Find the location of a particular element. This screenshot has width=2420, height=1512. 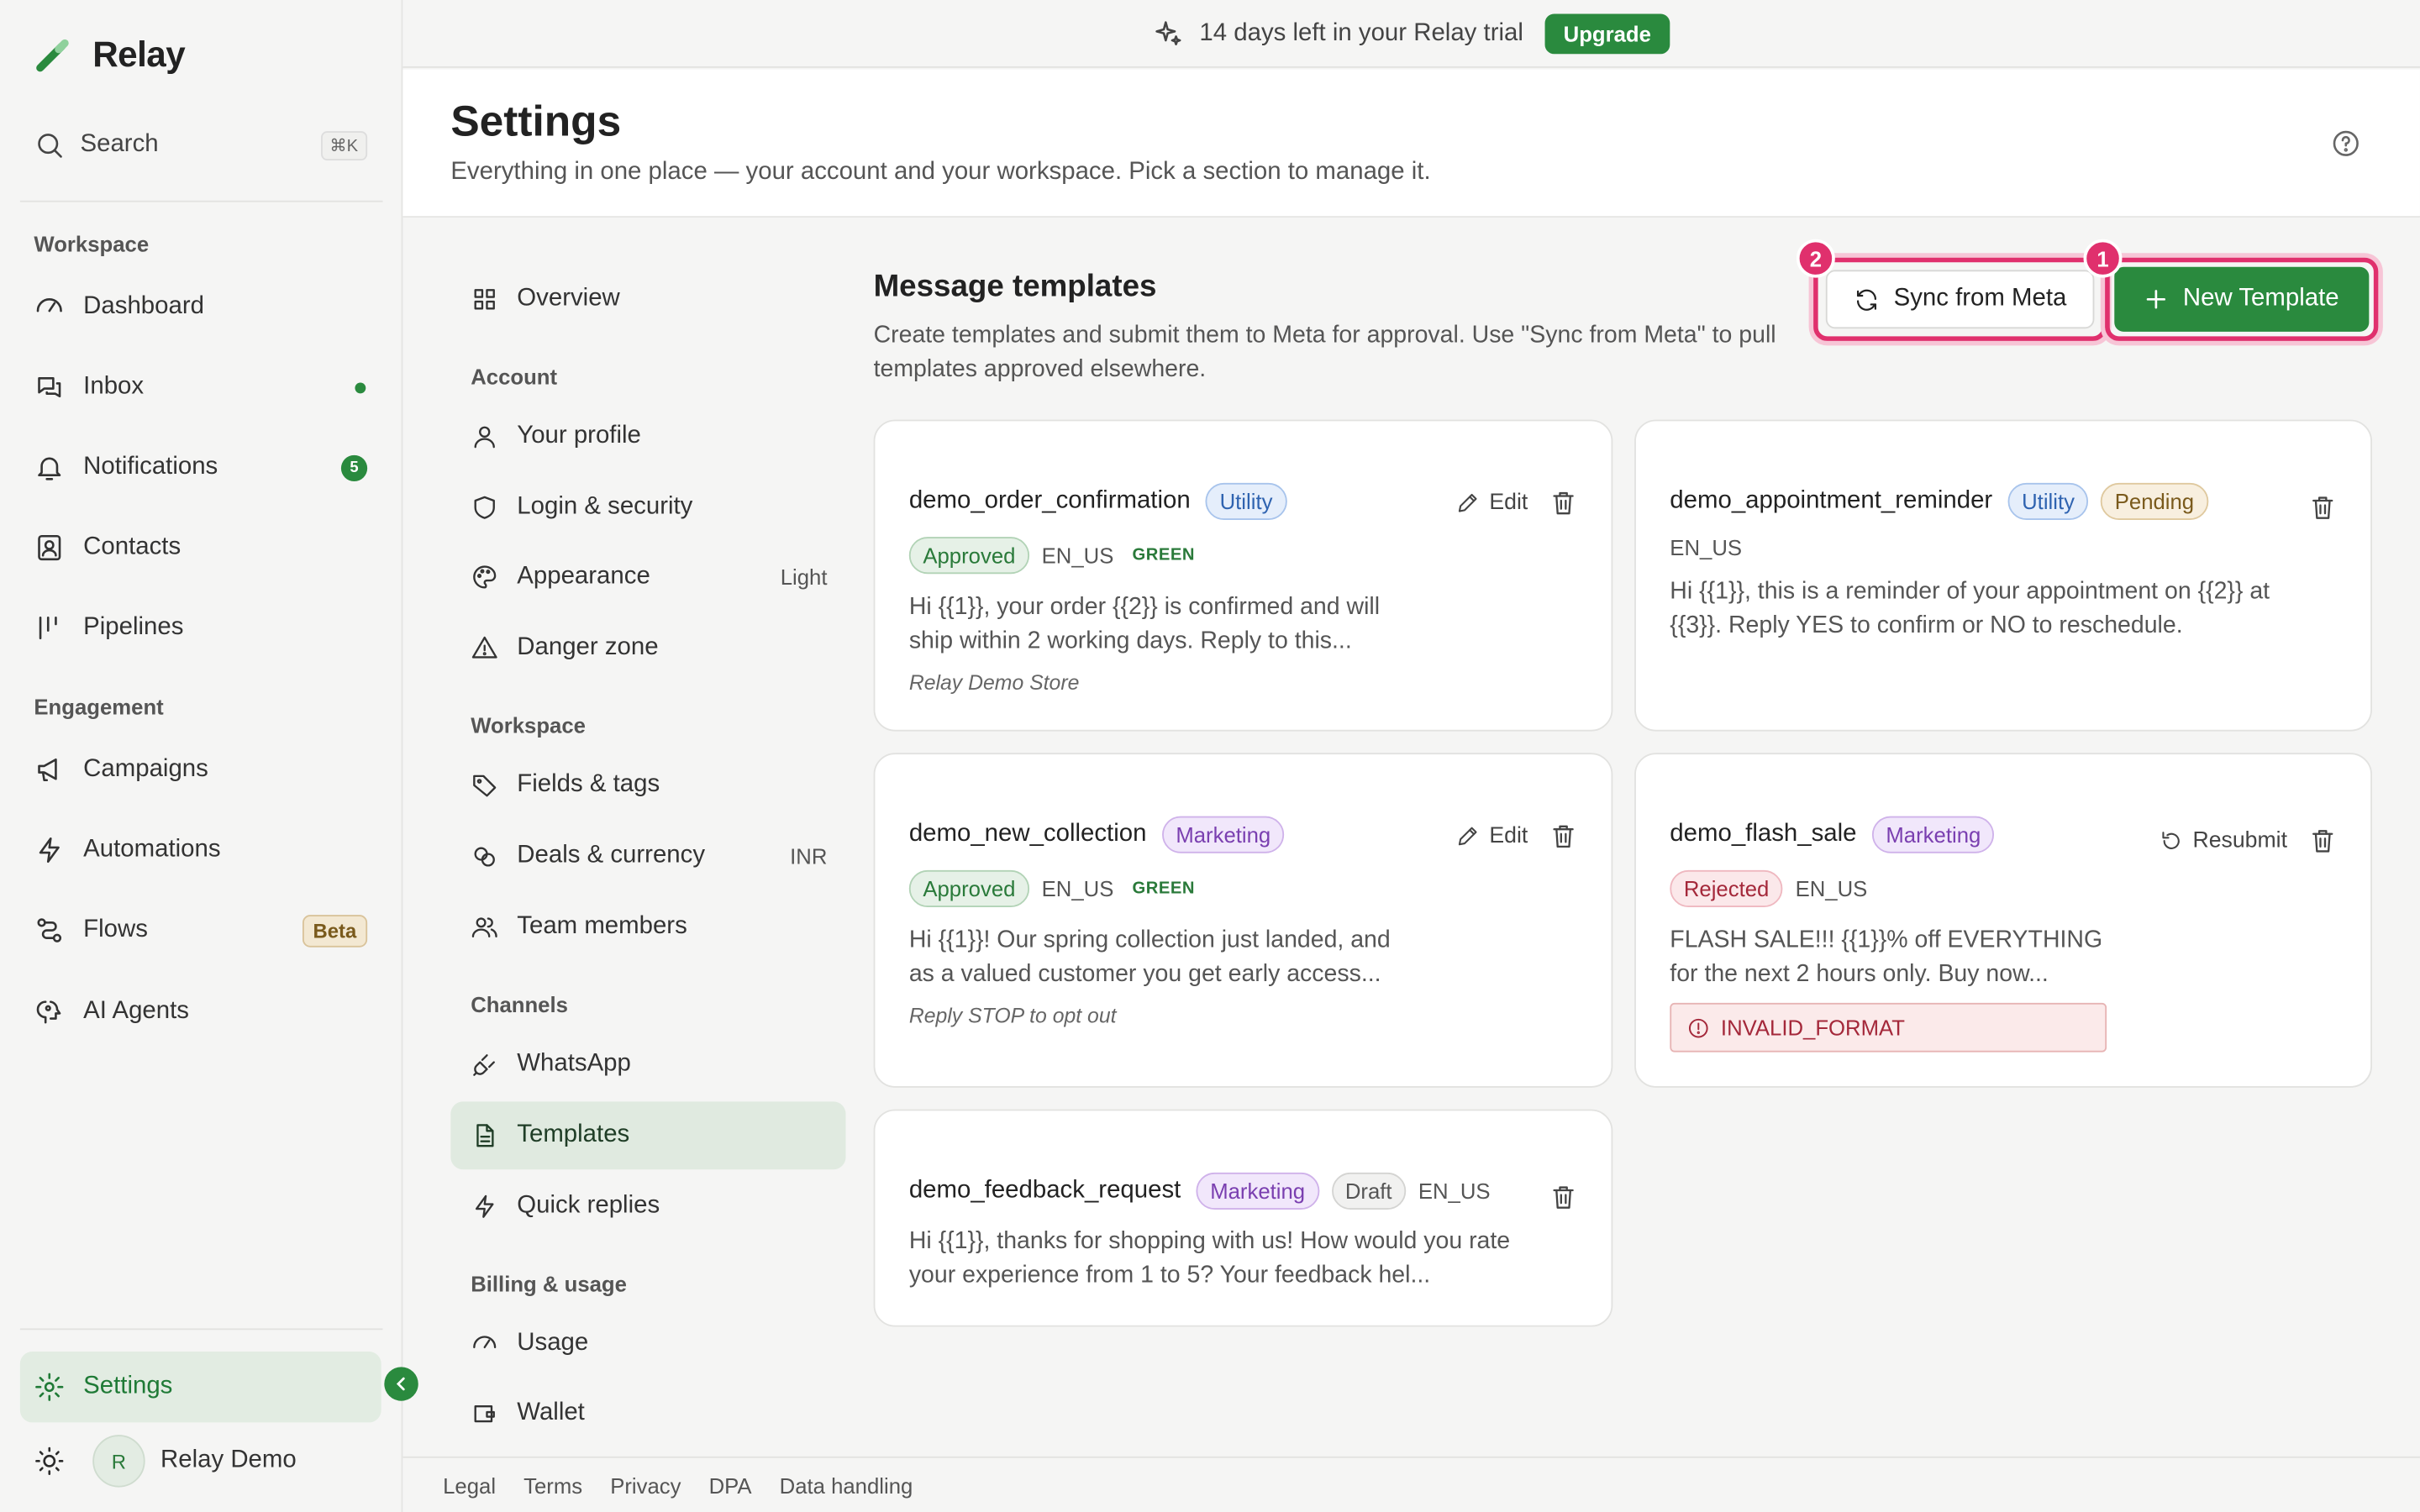

plug-icon is located at coordinates (484, 1065).